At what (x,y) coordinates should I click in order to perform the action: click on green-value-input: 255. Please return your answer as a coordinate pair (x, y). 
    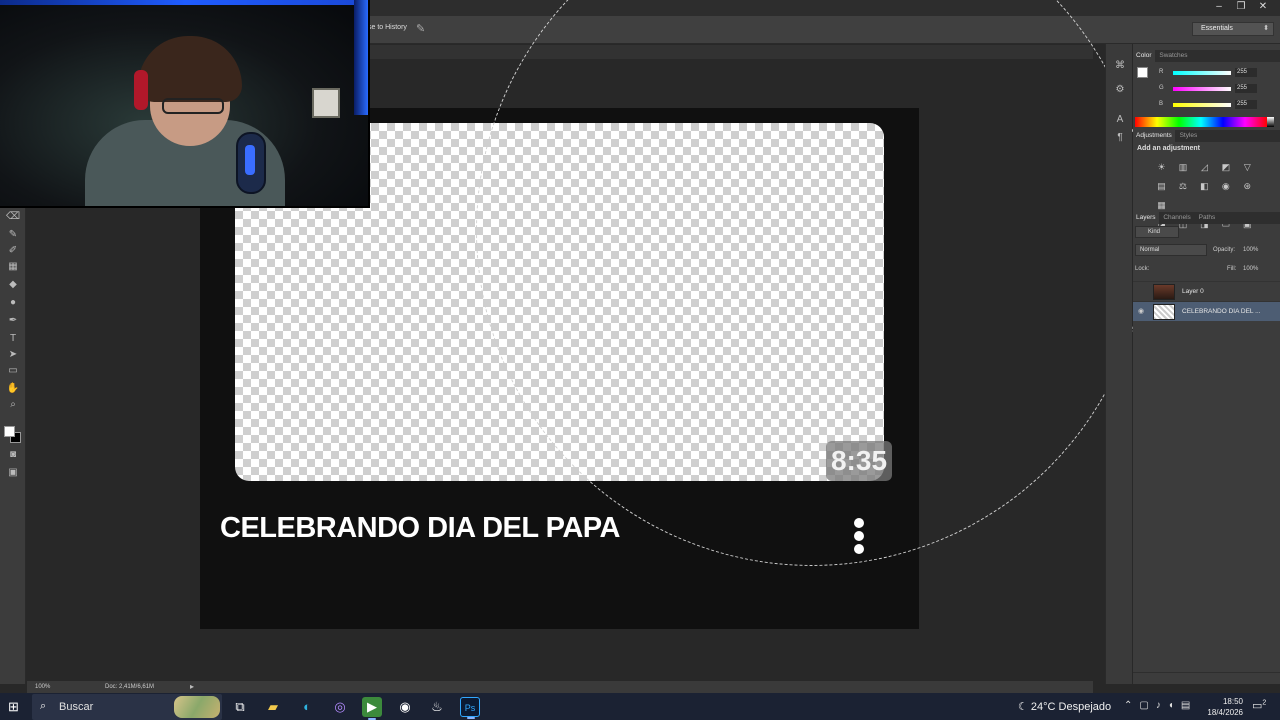
    Looking at the image, I should click on (1246, 88).